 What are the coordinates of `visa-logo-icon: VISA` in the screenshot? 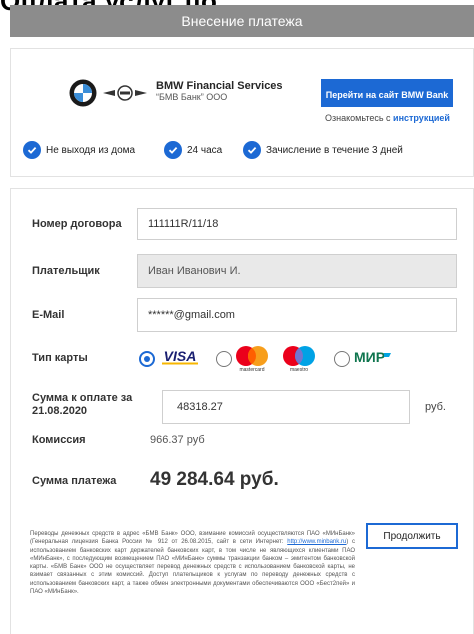 It's located at (180, 356).